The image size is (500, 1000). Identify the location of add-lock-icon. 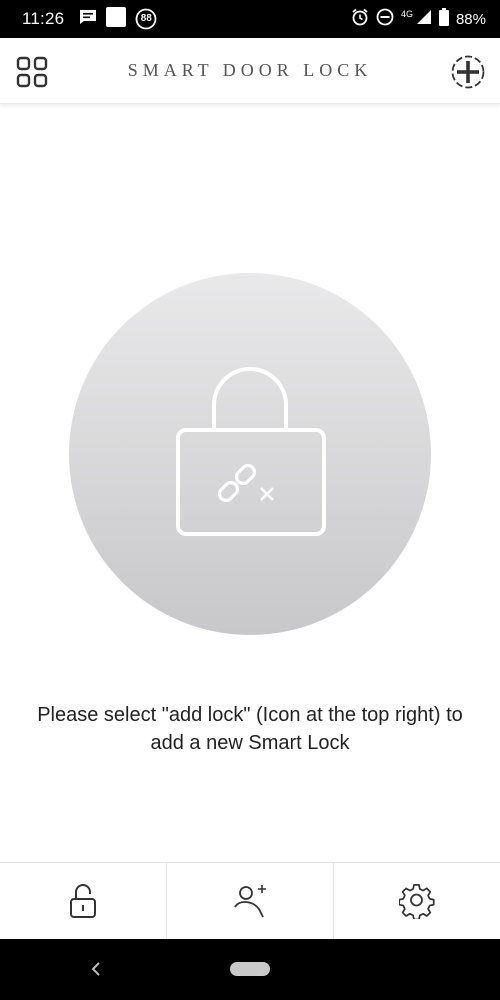
(468, 72).